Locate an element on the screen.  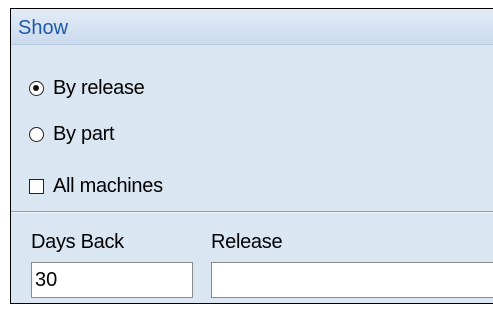
days-back-input is located at coordinates (112, 280).